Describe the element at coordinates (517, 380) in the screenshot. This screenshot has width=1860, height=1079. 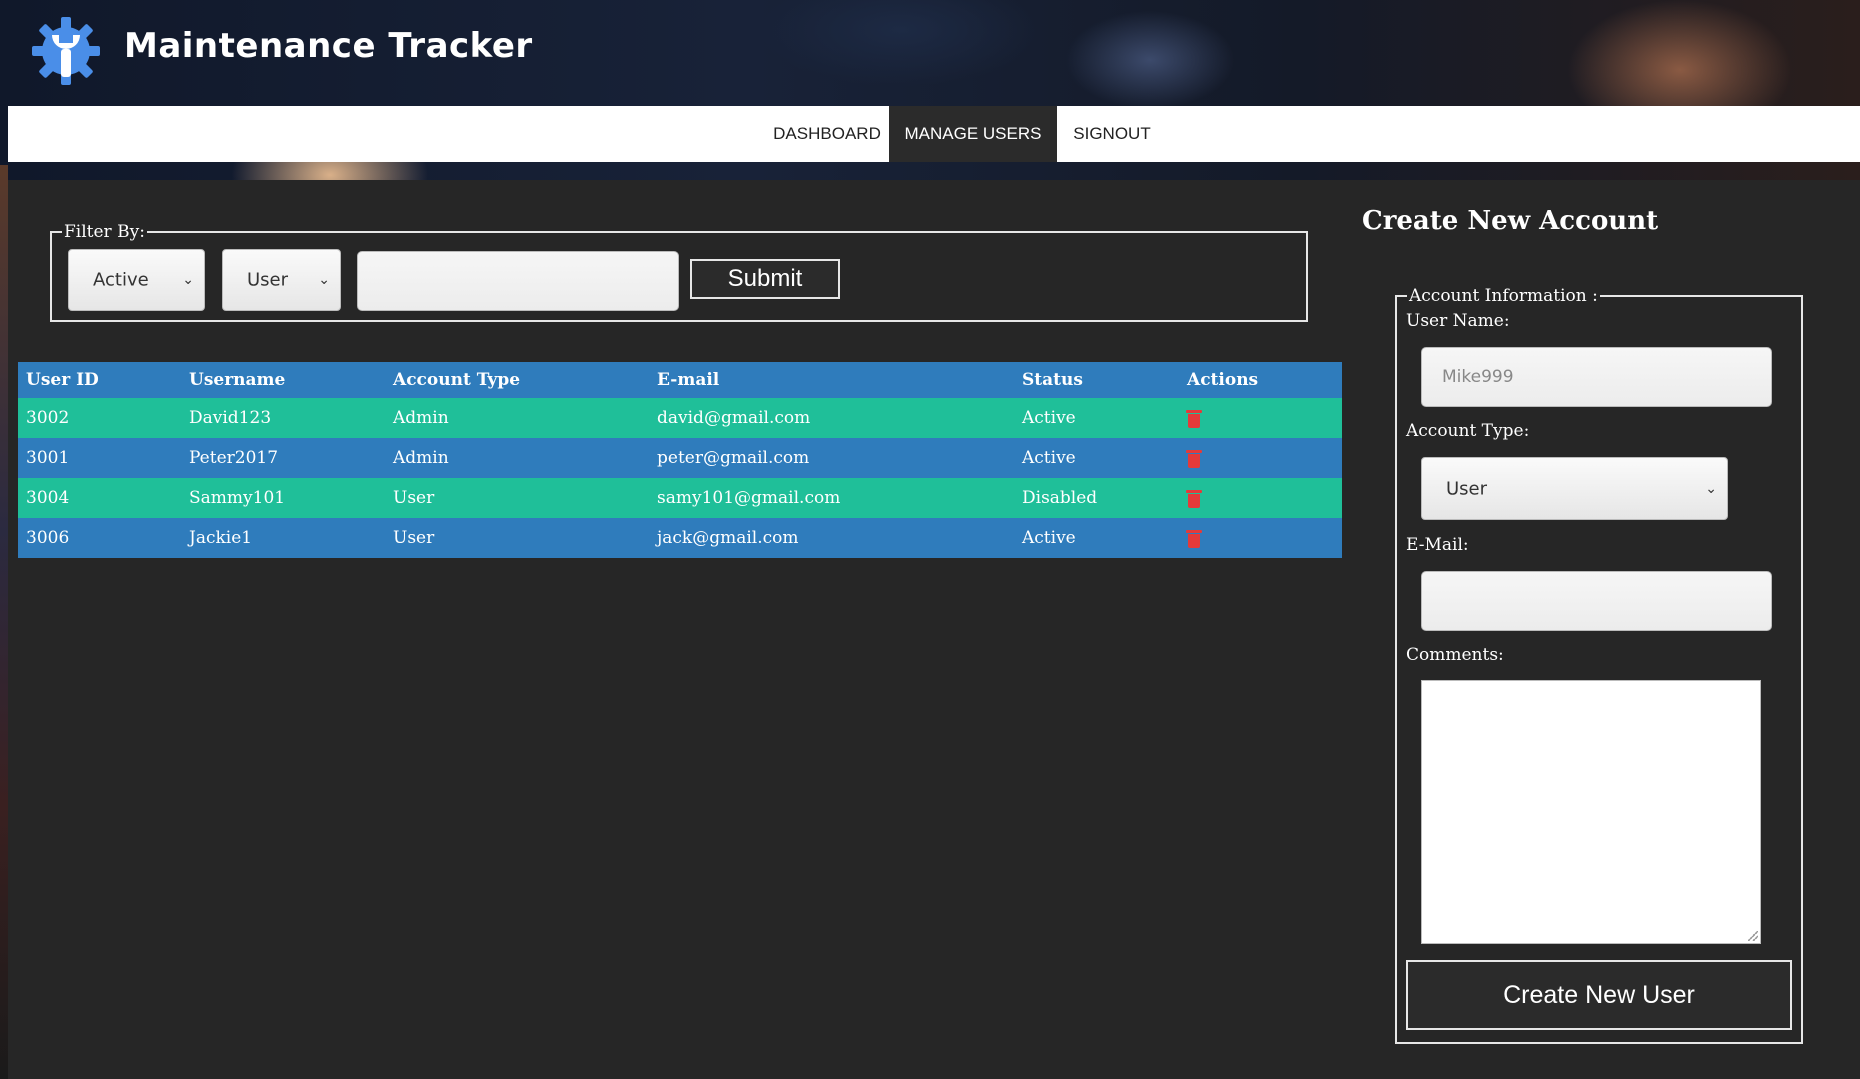
I see `column-header: Account Type` at that location.